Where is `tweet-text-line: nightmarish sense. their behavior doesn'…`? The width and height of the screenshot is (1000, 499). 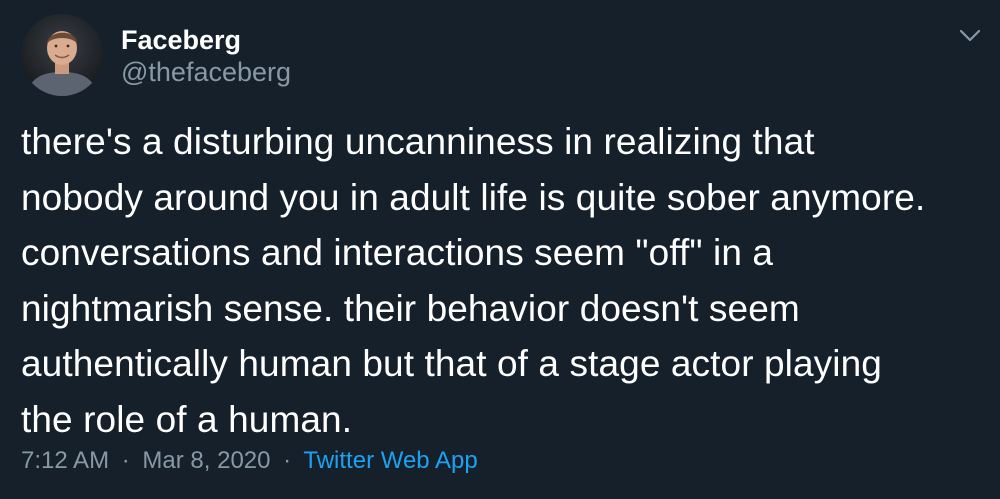
tweet-text-line: nightmarish sense. their behavior doesn'… is located at coordinates (410, 308).